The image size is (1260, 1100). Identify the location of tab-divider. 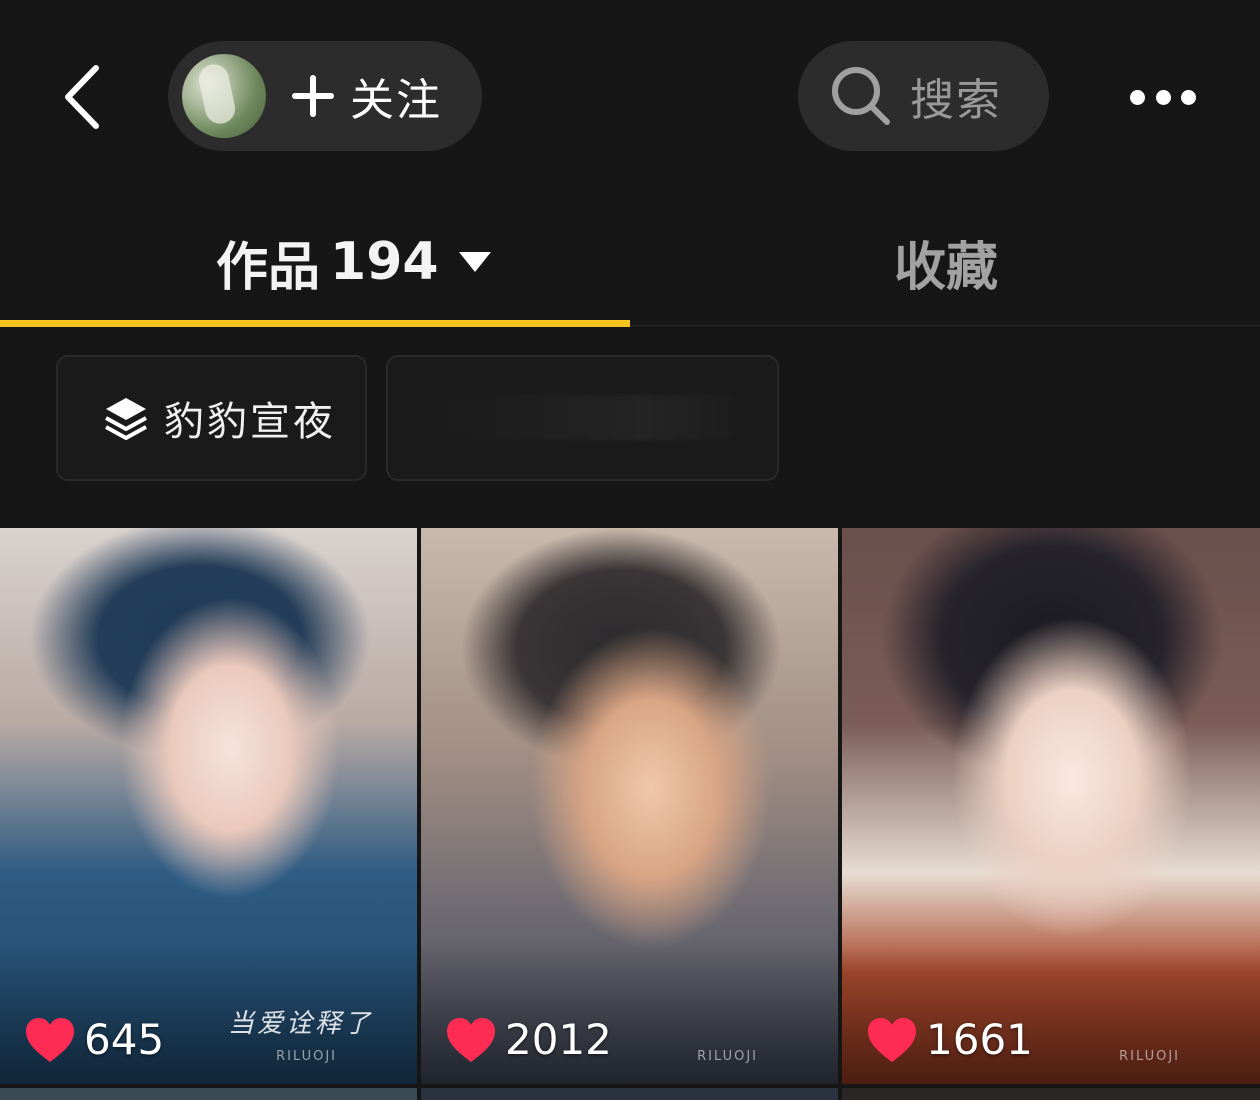
(945, 325).